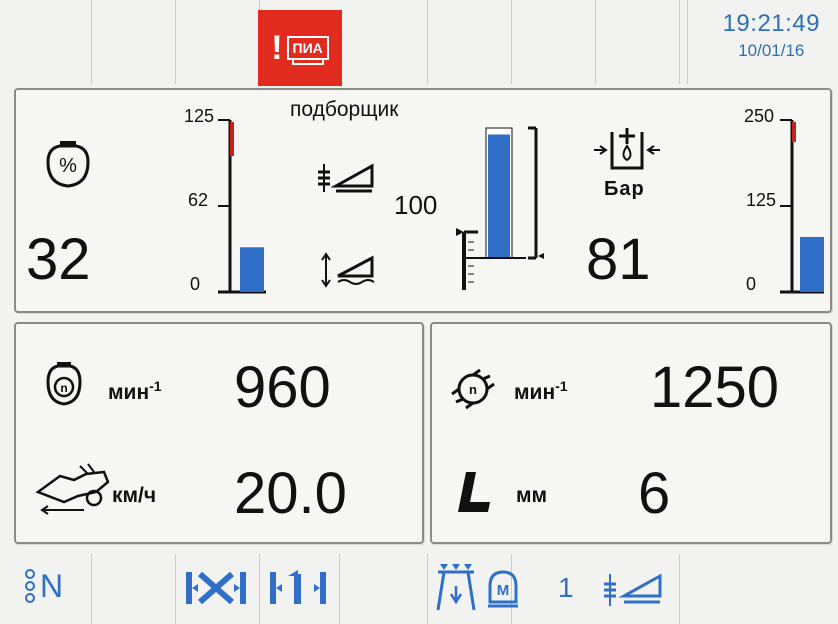 The width and height of the screenshot is (838, 624). I want to click on right-scale-mid: 125, so click(761, 200).